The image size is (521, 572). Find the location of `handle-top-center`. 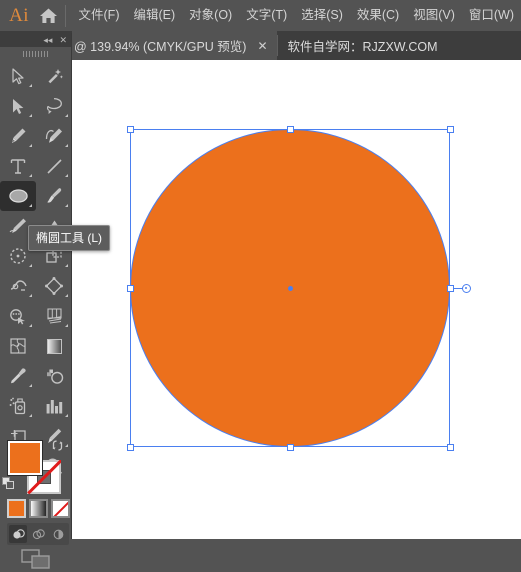

handle-top-center is located at coordinates (290, 129).